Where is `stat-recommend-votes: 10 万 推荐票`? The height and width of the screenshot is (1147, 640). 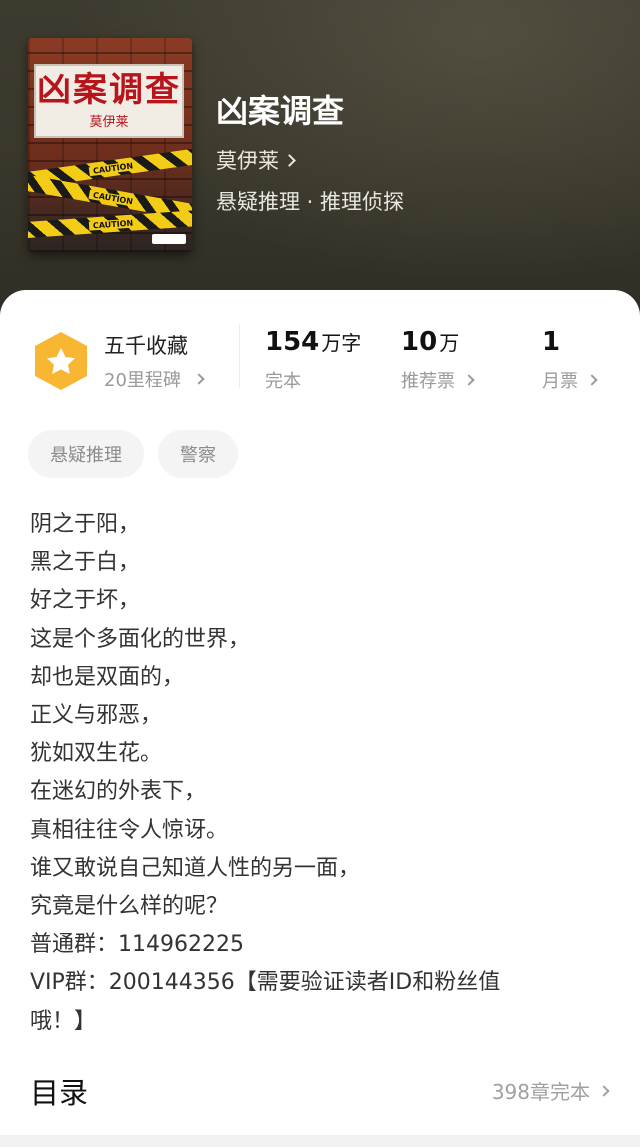
stat-recommend-votes: 10 万 推荐票 is located at coordinates (438, 359).